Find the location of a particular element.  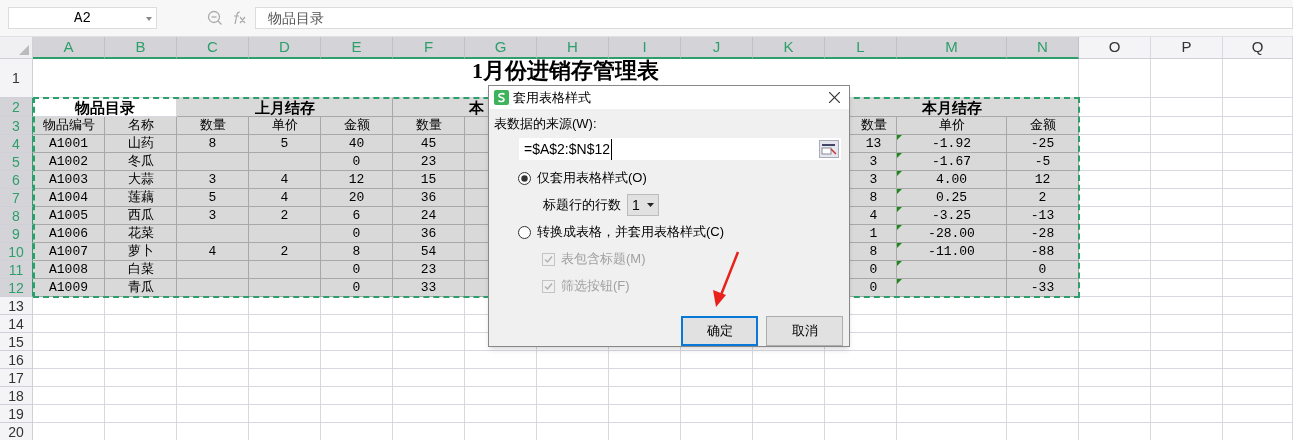

row-header: 17 is located at coordinates (16, 378).